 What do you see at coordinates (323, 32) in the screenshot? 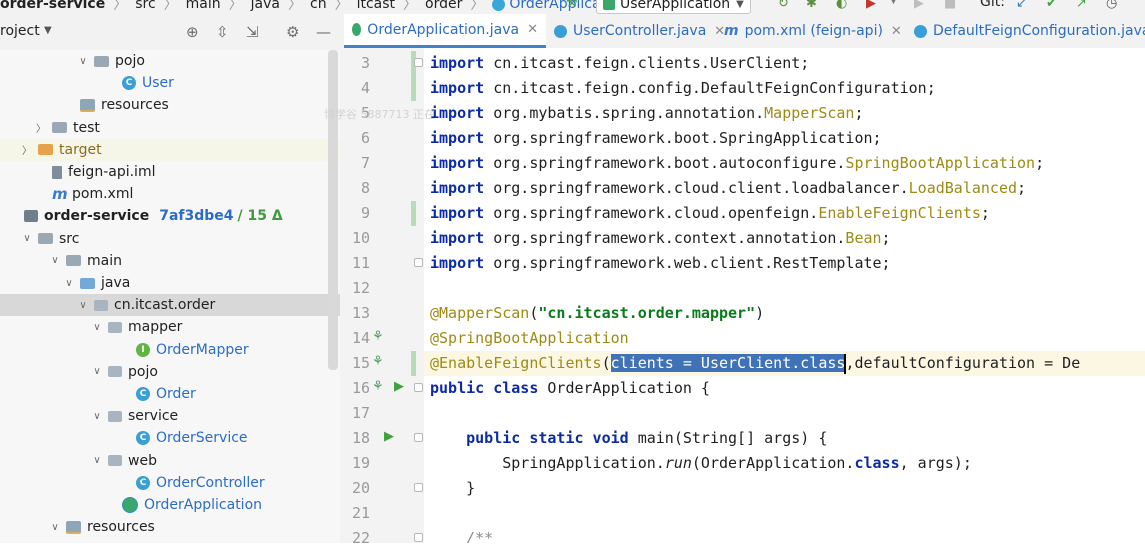
I see `minimize-icon: —` at bounding box center [323, 32].